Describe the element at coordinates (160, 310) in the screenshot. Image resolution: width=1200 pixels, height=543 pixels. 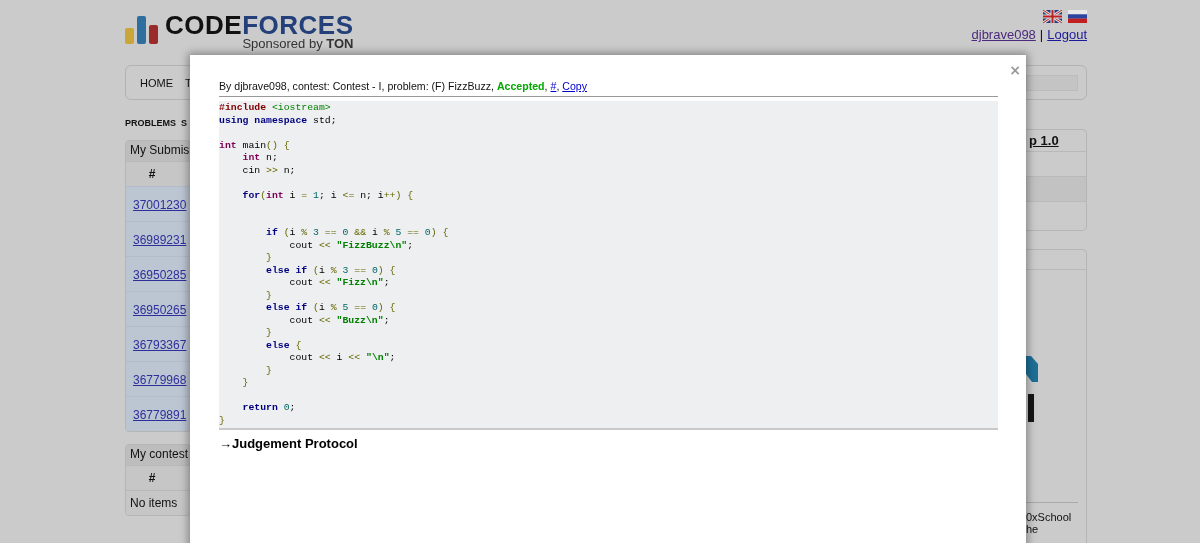
I see `submission-link: 36950265` at that location.